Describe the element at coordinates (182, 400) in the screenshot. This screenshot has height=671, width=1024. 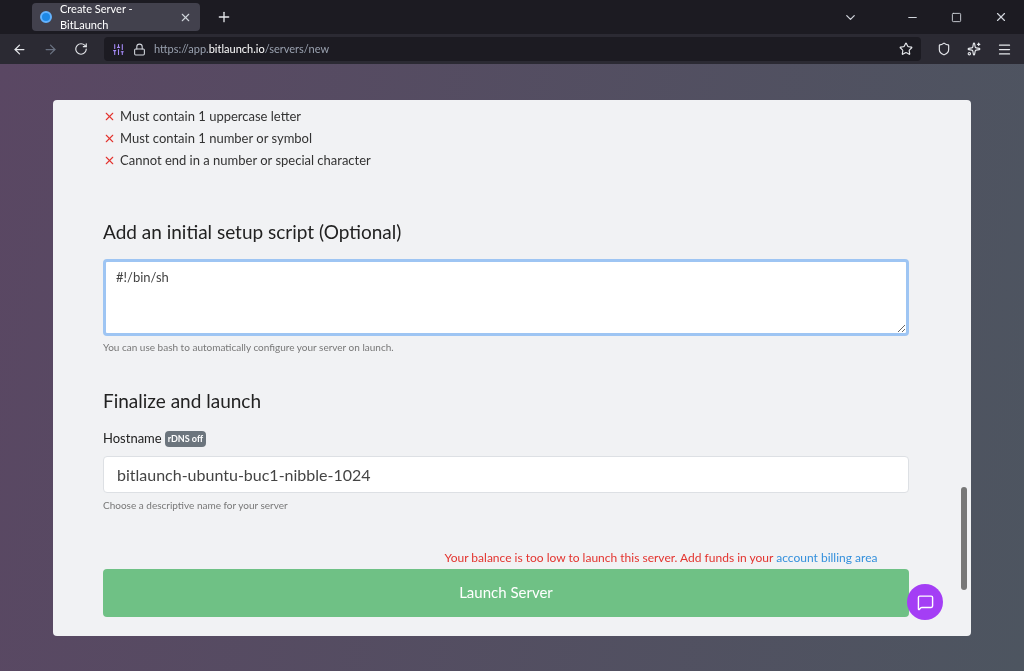
I see `section-heading: Finalize and launch` at that location.